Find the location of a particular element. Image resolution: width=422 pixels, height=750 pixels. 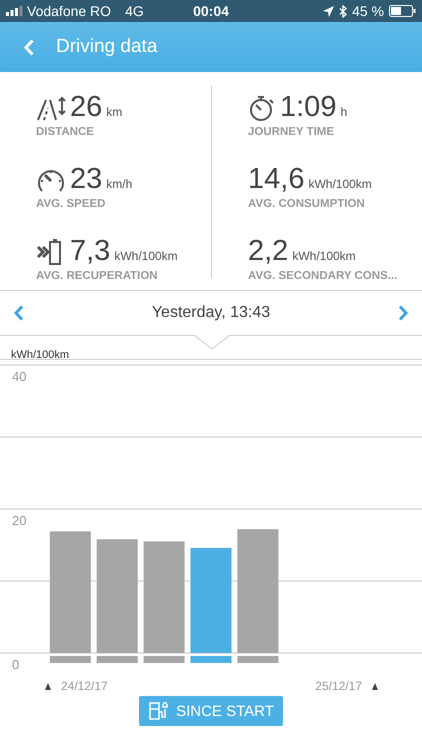

stat-value: 26 is located at coordinates (86, 107).